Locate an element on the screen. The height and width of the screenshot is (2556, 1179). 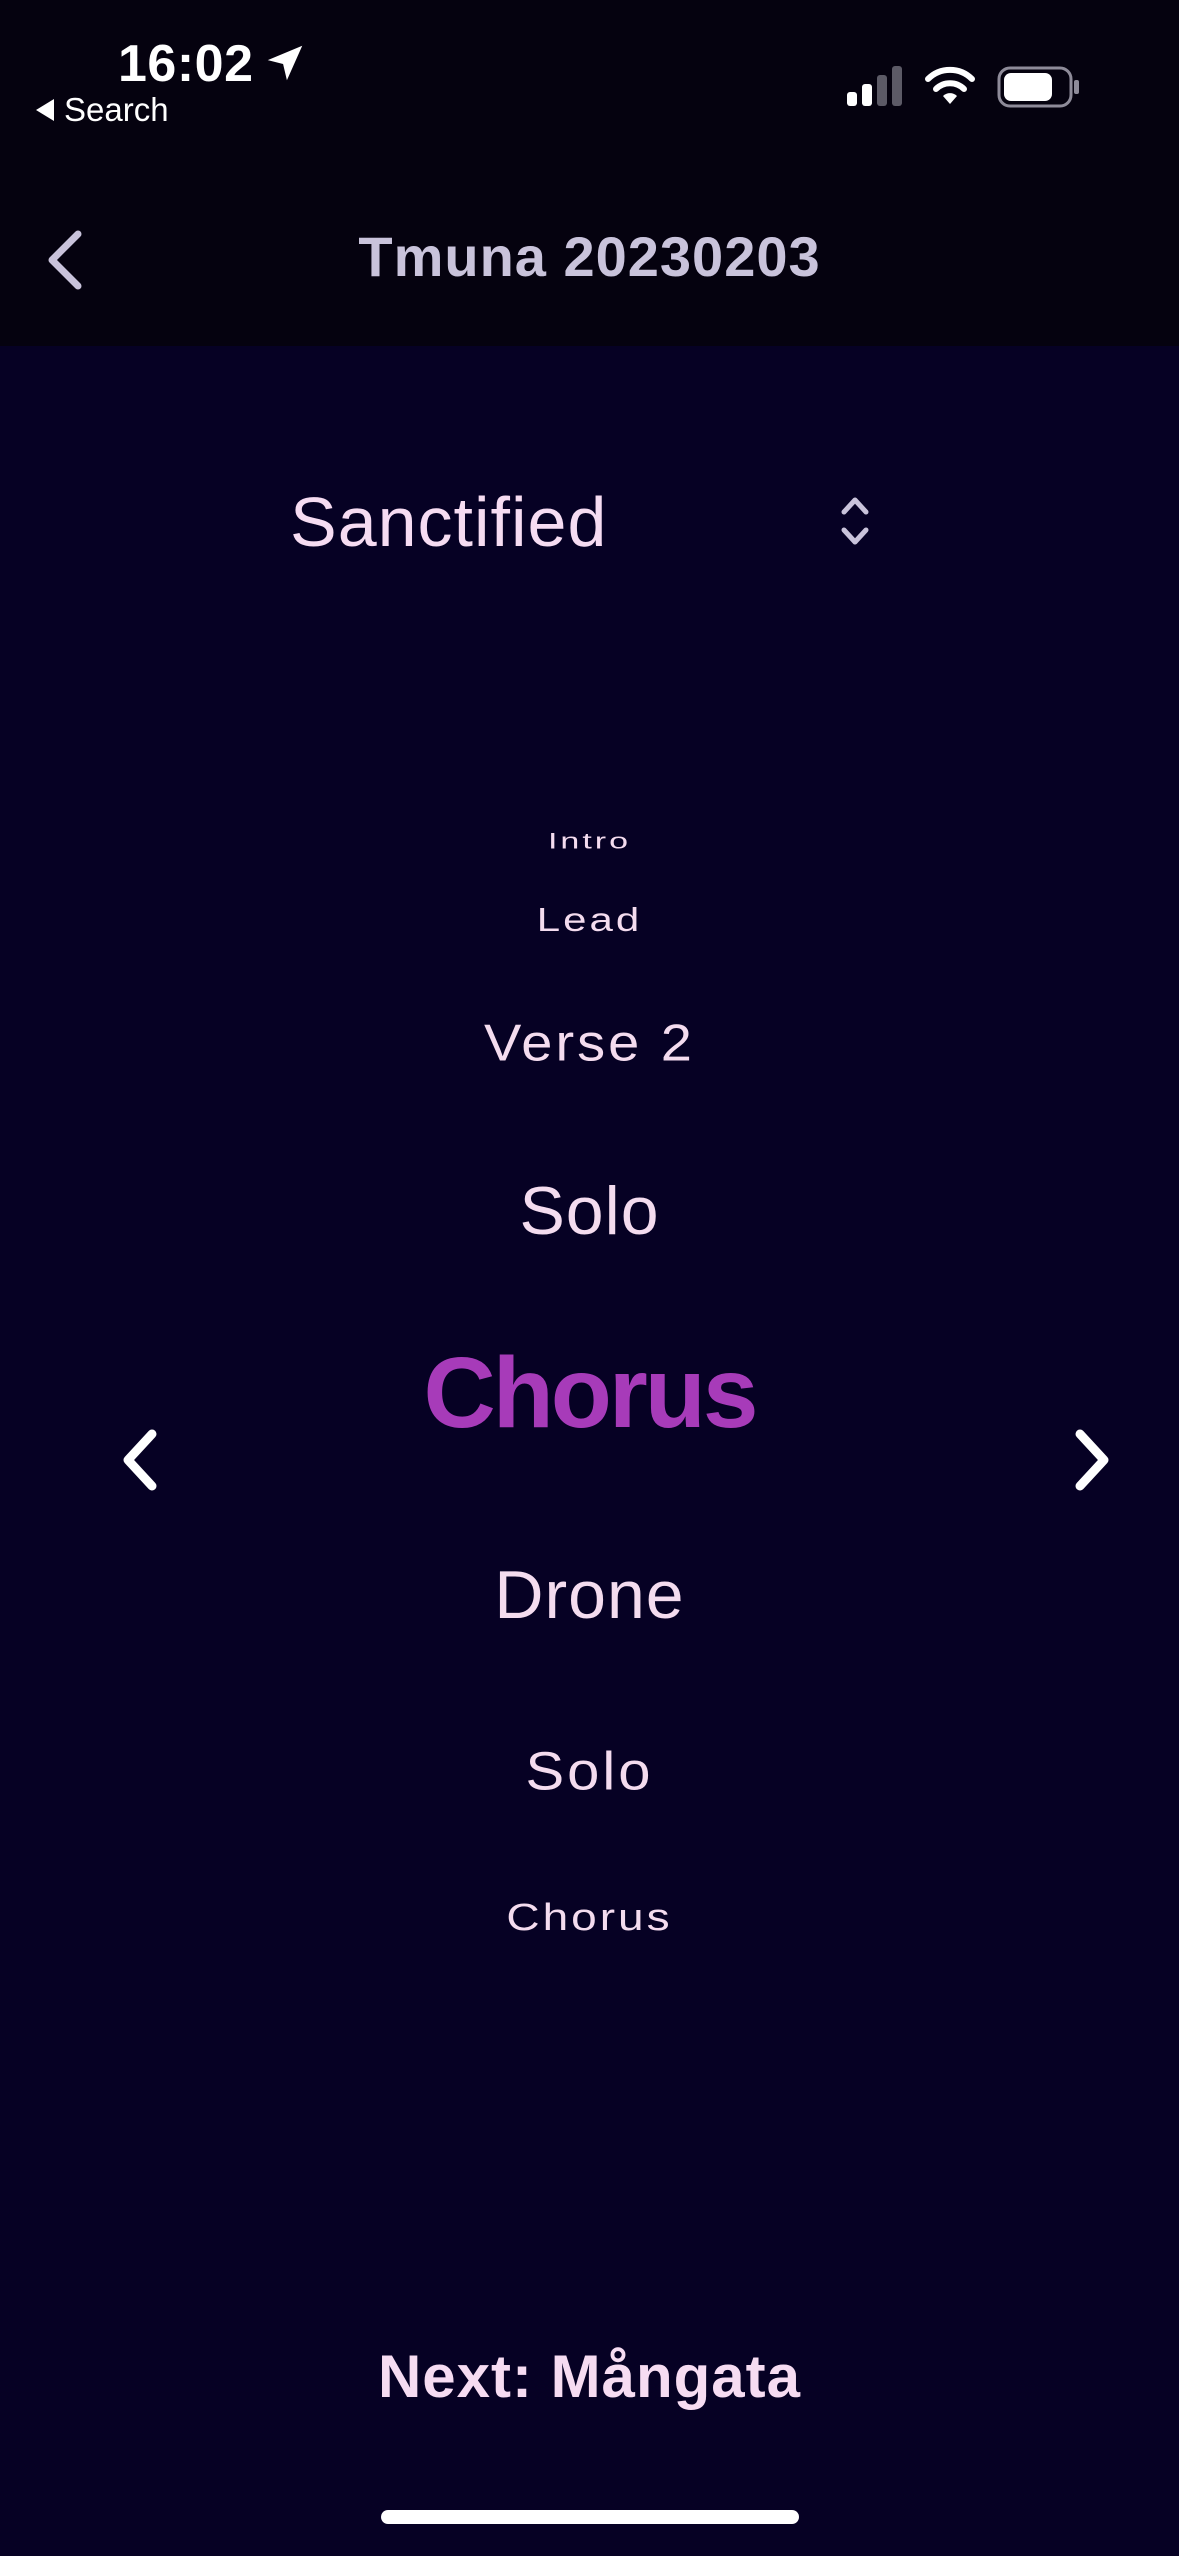
previous-section-button is located at coordinates (140, 1460).